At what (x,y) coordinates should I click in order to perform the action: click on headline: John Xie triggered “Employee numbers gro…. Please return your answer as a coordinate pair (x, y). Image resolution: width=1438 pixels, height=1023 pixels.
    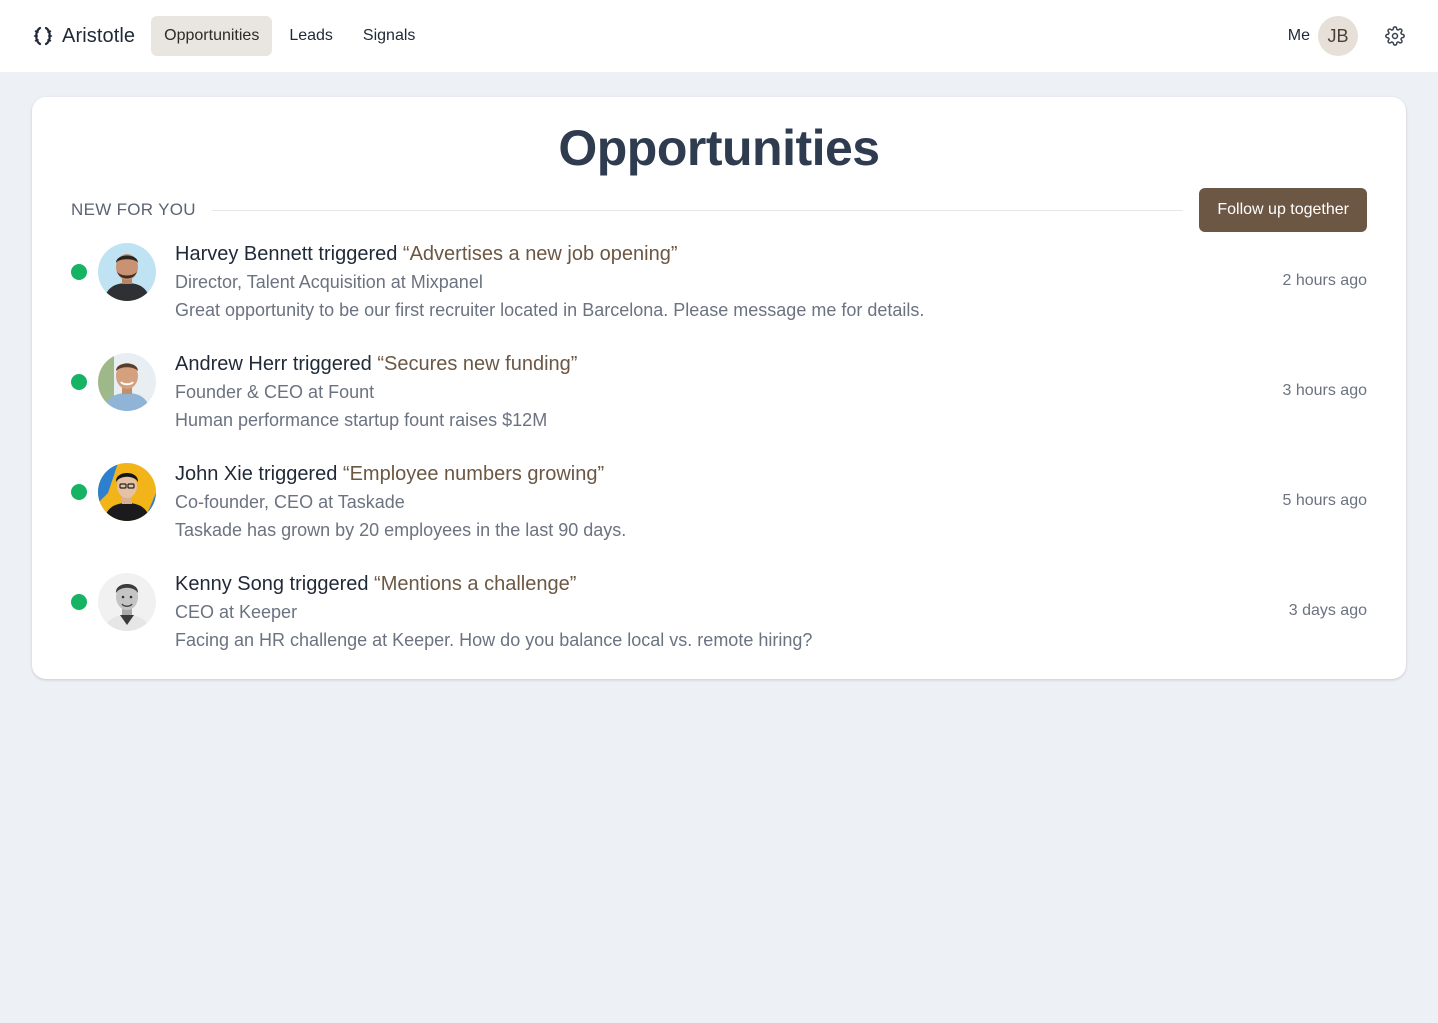
    Looking at the image, I should click on (711, 474).